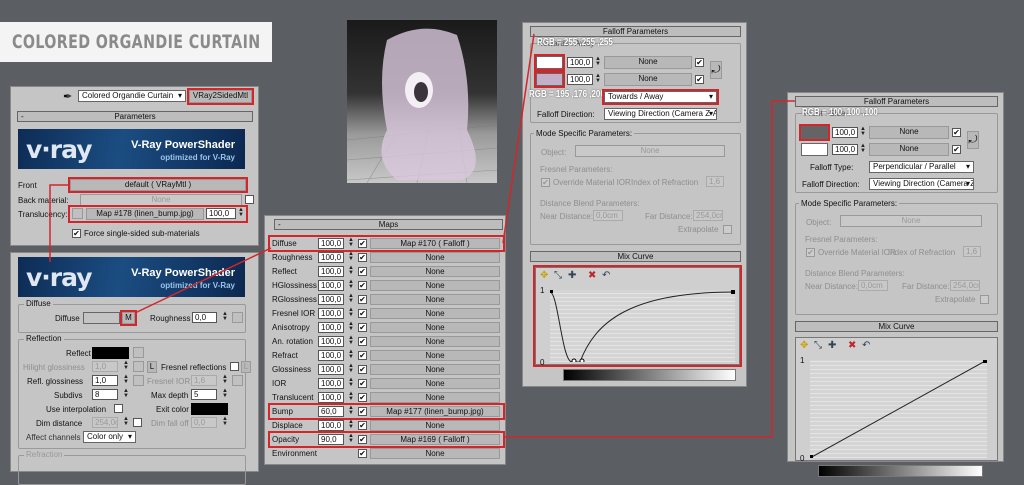  I want to click on fresnel-reflections-checkbox, so click(234, 366).